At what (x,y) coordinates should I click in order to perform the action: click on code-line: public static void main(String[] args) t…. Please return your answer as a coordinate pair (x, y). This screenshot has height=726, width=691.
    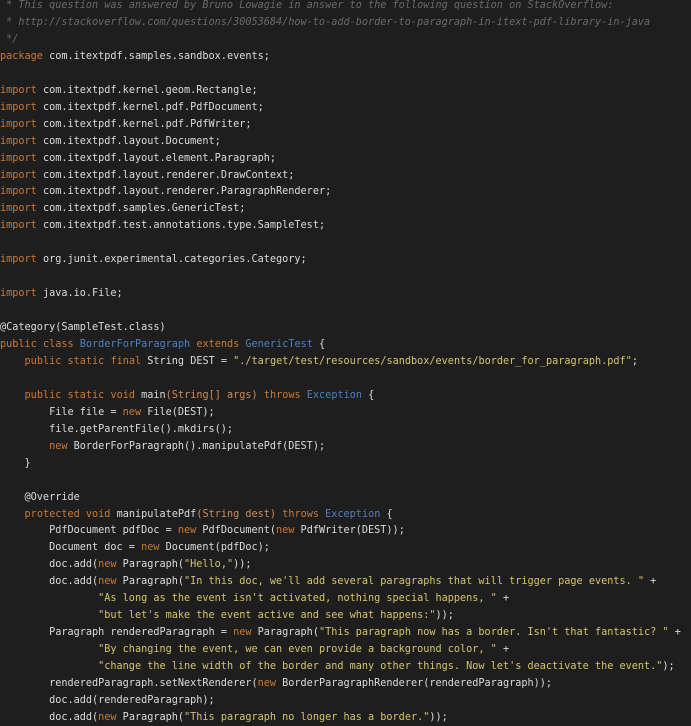
    Looking at the image, I should click on (187, 395).